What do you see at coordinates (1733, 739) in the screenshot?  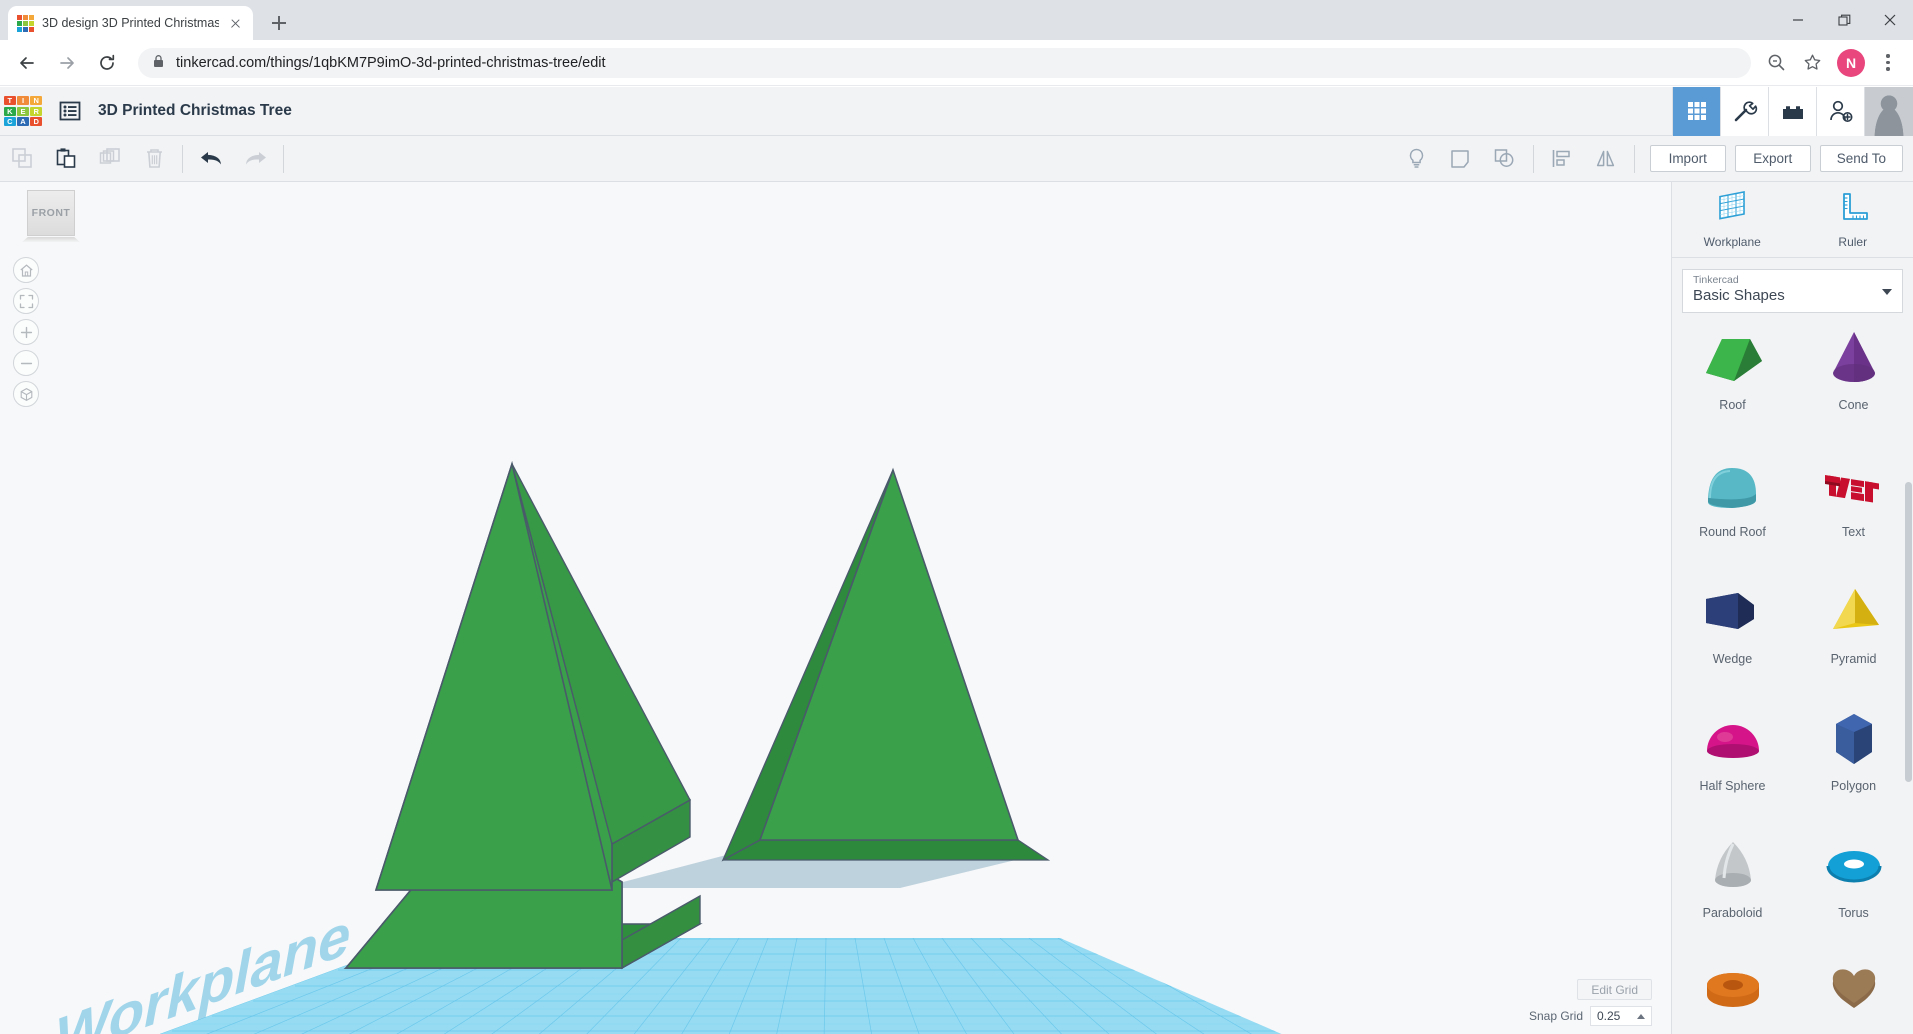 I see `half-sphere-shape-icon` at bounding box center [1733, 739].